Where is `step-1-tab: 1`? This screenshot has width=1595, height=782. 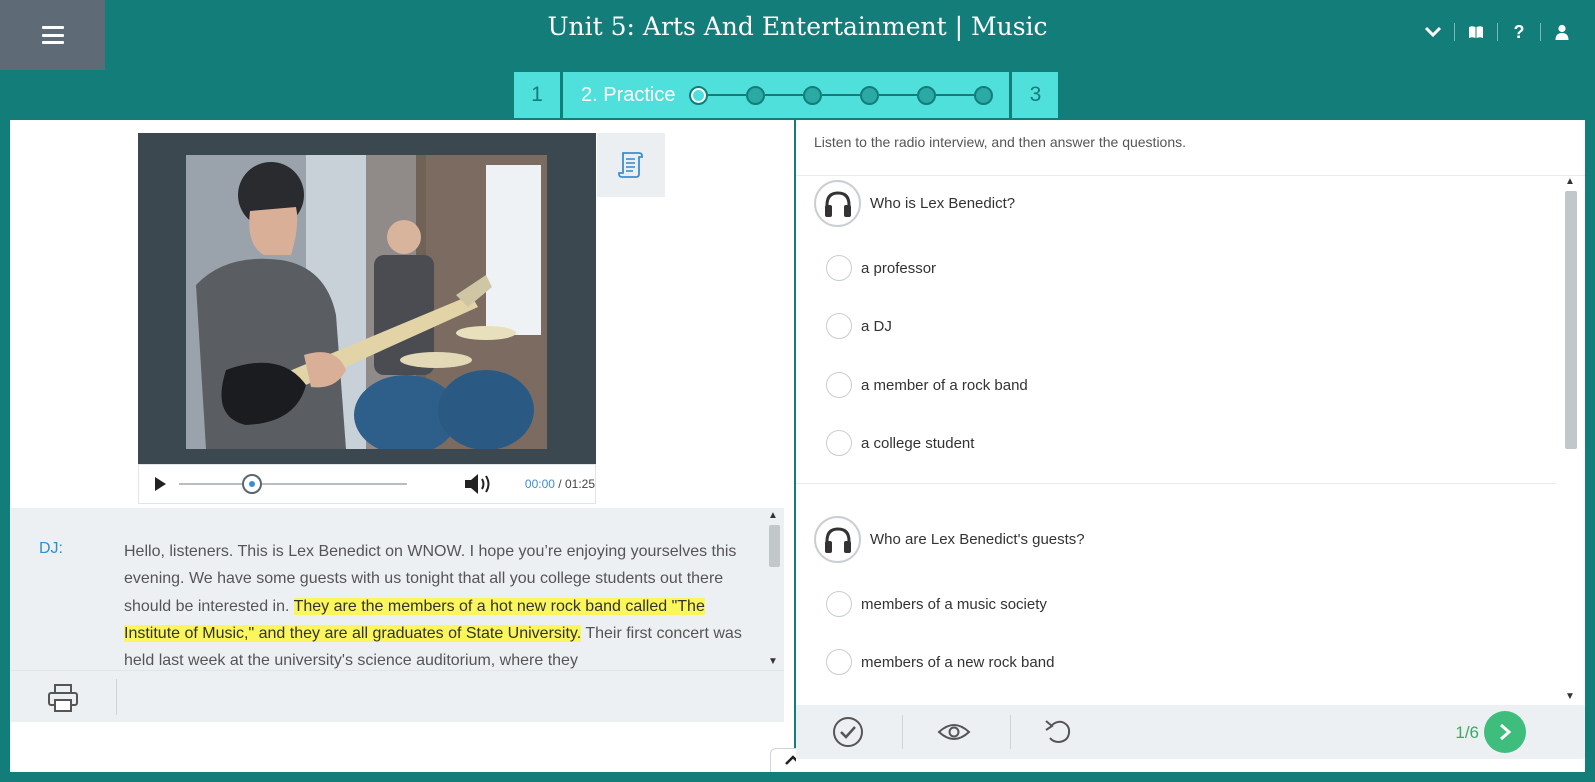 step-1-tab: 1 is located at coordinates (537, 95).